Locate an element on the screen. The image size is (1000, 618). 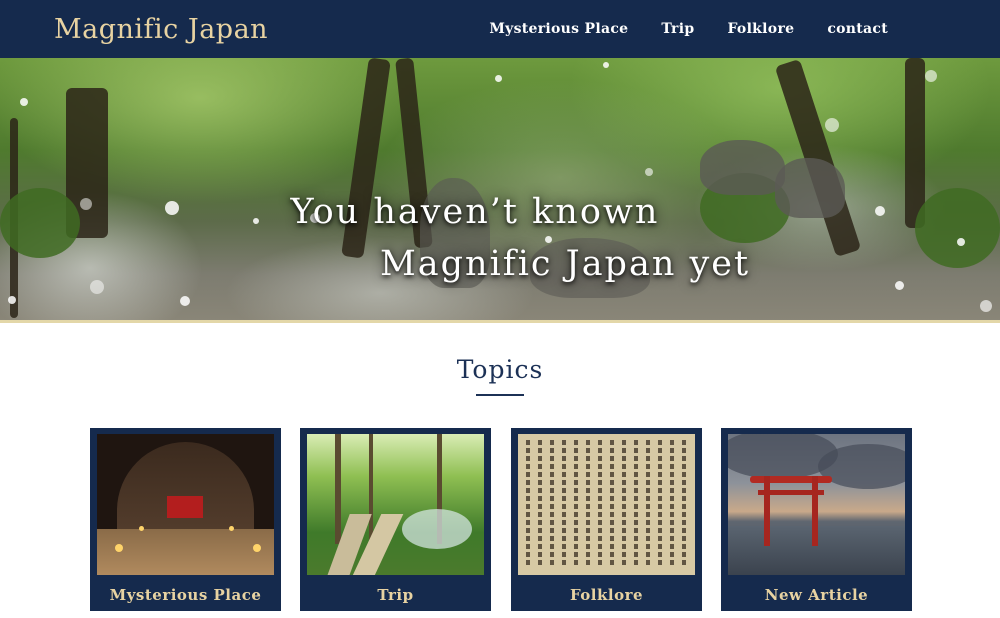
nav-mysterious-place: Mysterious Place is located at coordinates (558, 29).